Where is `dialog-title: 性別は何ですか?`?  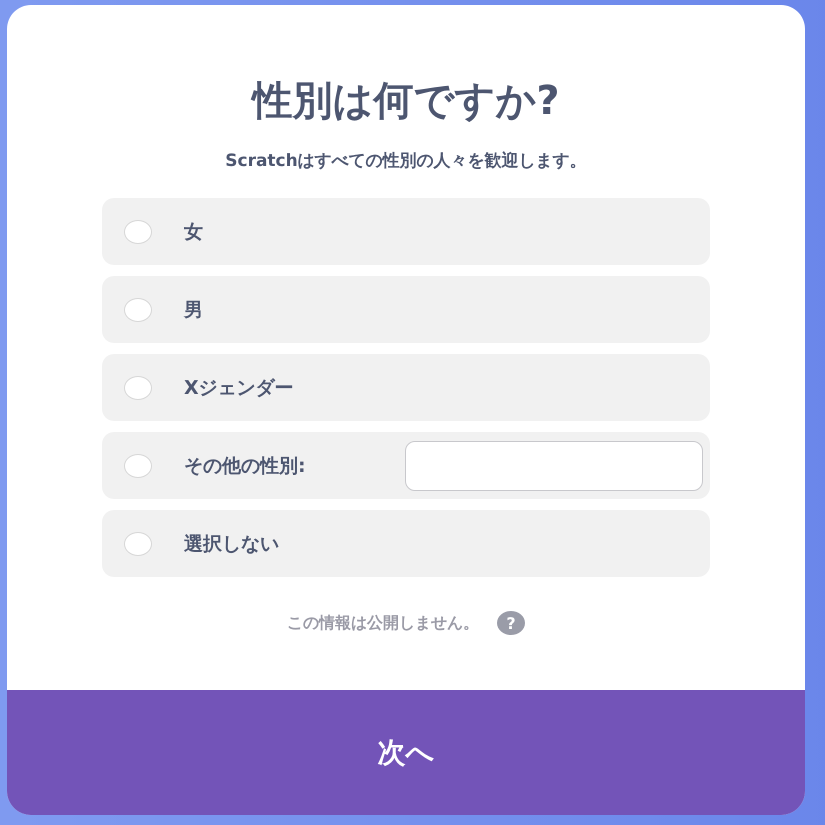
dialog-title: 性別は何ですか? is located at coordinates (406, 101).